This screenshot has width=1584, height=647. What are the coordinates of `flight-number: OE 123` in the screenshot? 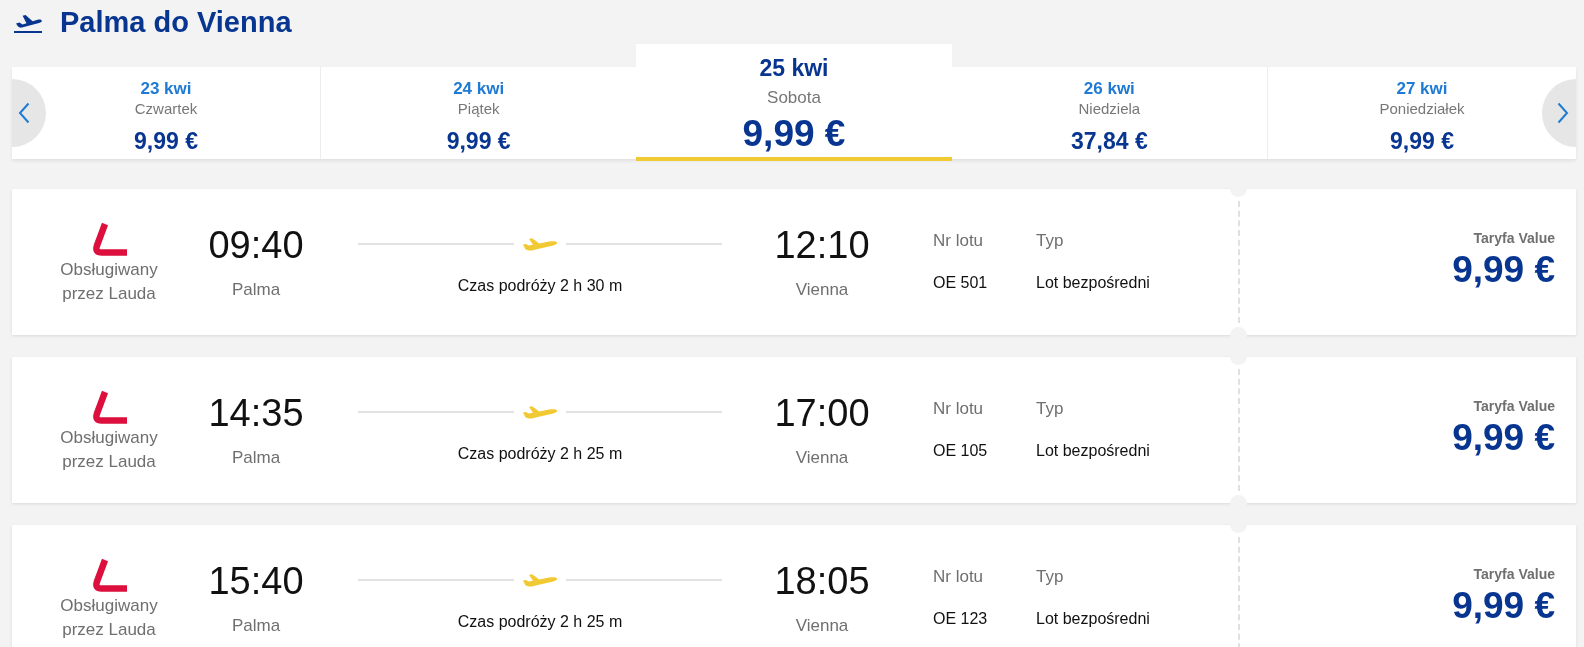 It's located at (960, 619).